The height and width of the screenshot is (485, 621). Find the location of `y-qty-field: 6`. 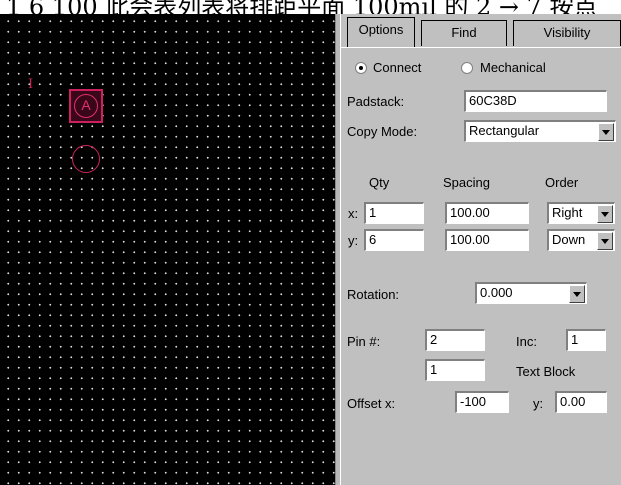

y-qty-field: 6 is located at coordinates (394, 240).